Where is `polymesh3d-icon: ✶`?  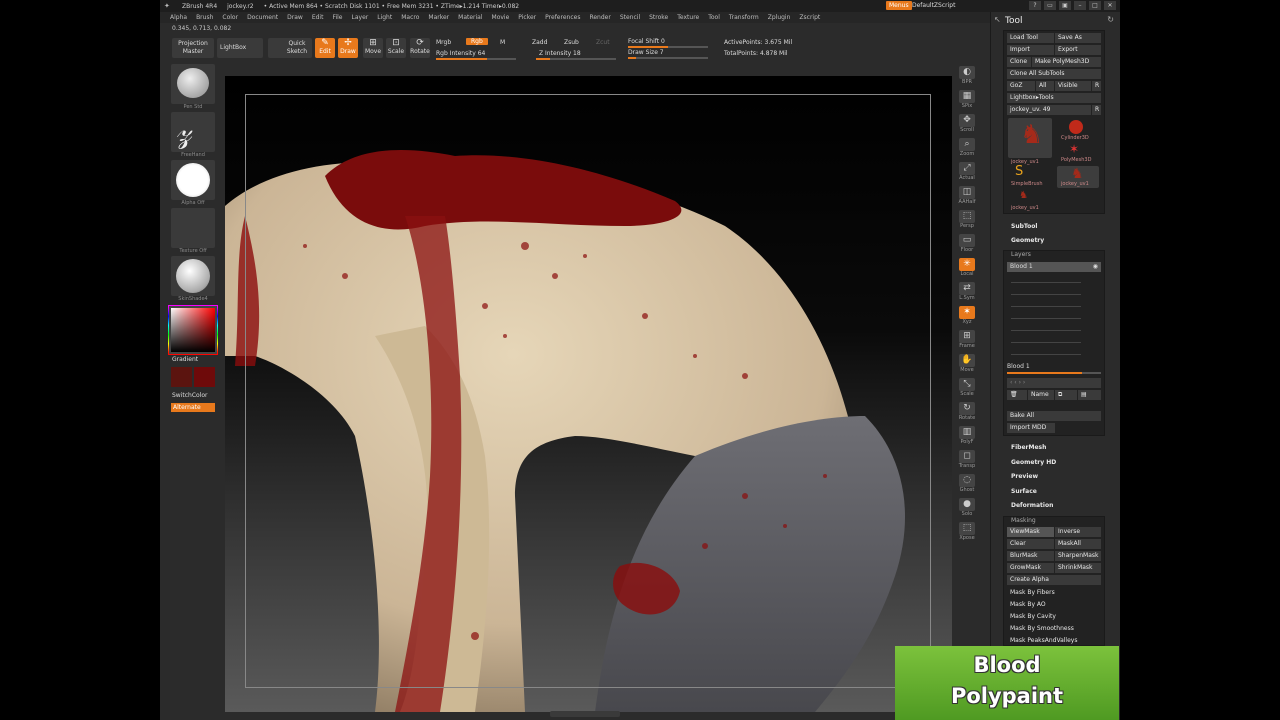 polymesh3d-icon: ✶ is located at coordinates (1074, 149).